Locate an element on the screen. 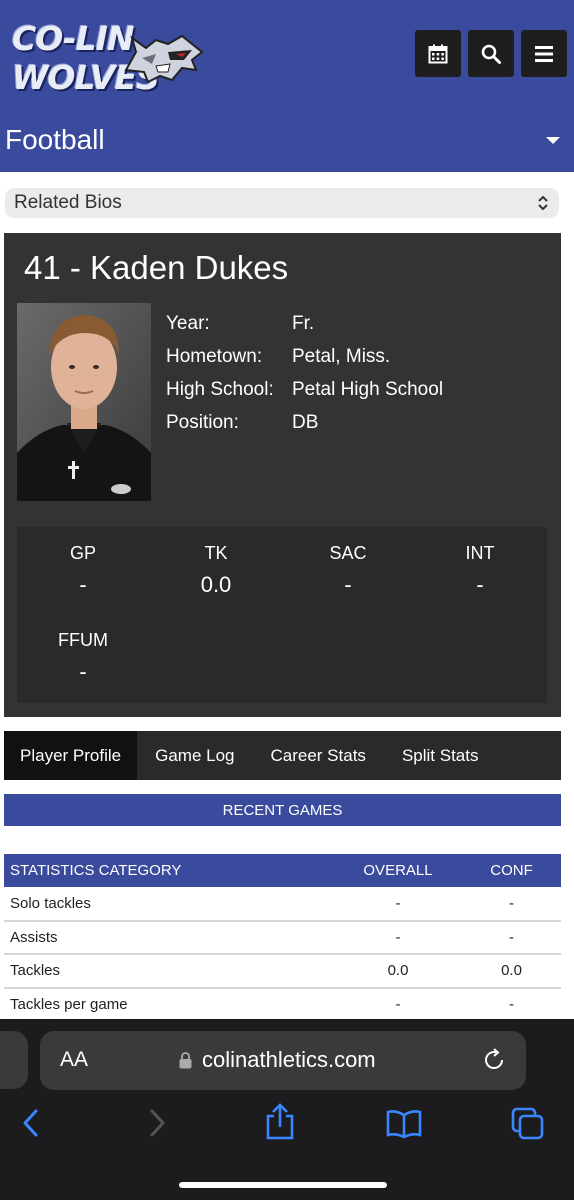 The height and width of the screenshot is (1200, 574). text-size-button: AA is located at coordinates (74, 1060).